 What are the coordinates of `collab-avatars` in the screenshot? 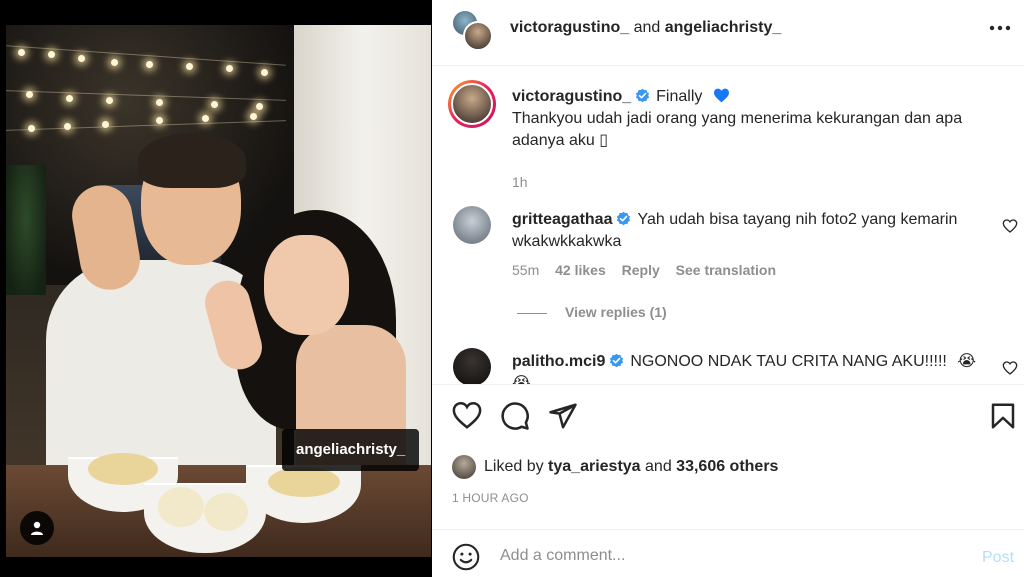 It's located at (472, 30).